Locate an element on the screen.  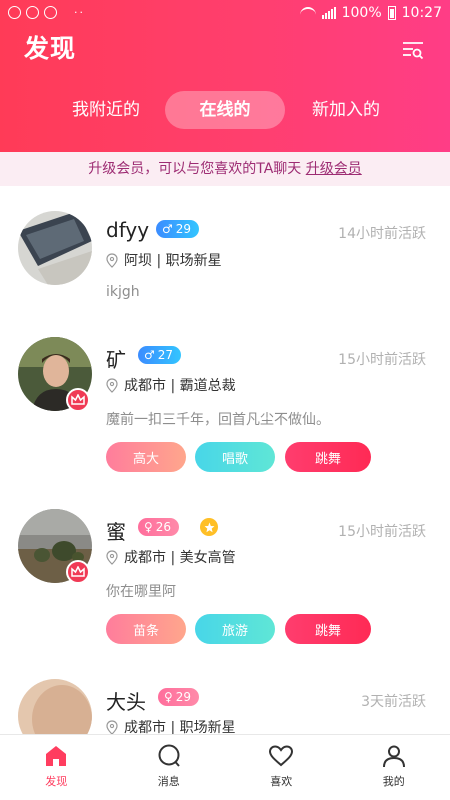
more-notifications-indicator: ·· is located at coordinates (79, 12).